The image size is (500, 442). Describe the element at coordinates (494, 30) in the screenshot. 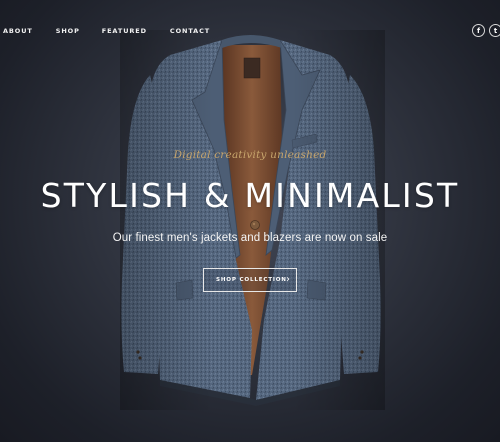

I see `twitter-icon: t` at that location.